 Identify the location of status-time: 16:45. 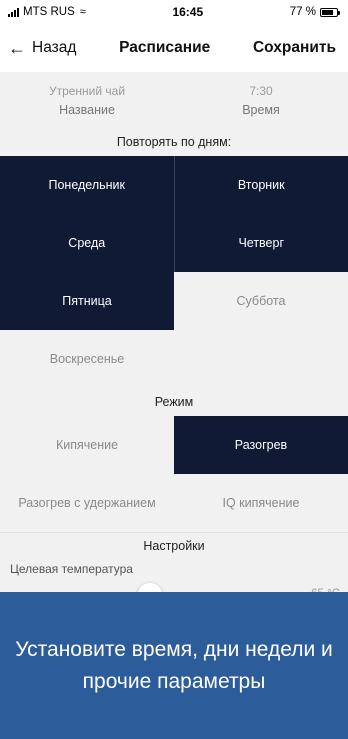
(188, 12).